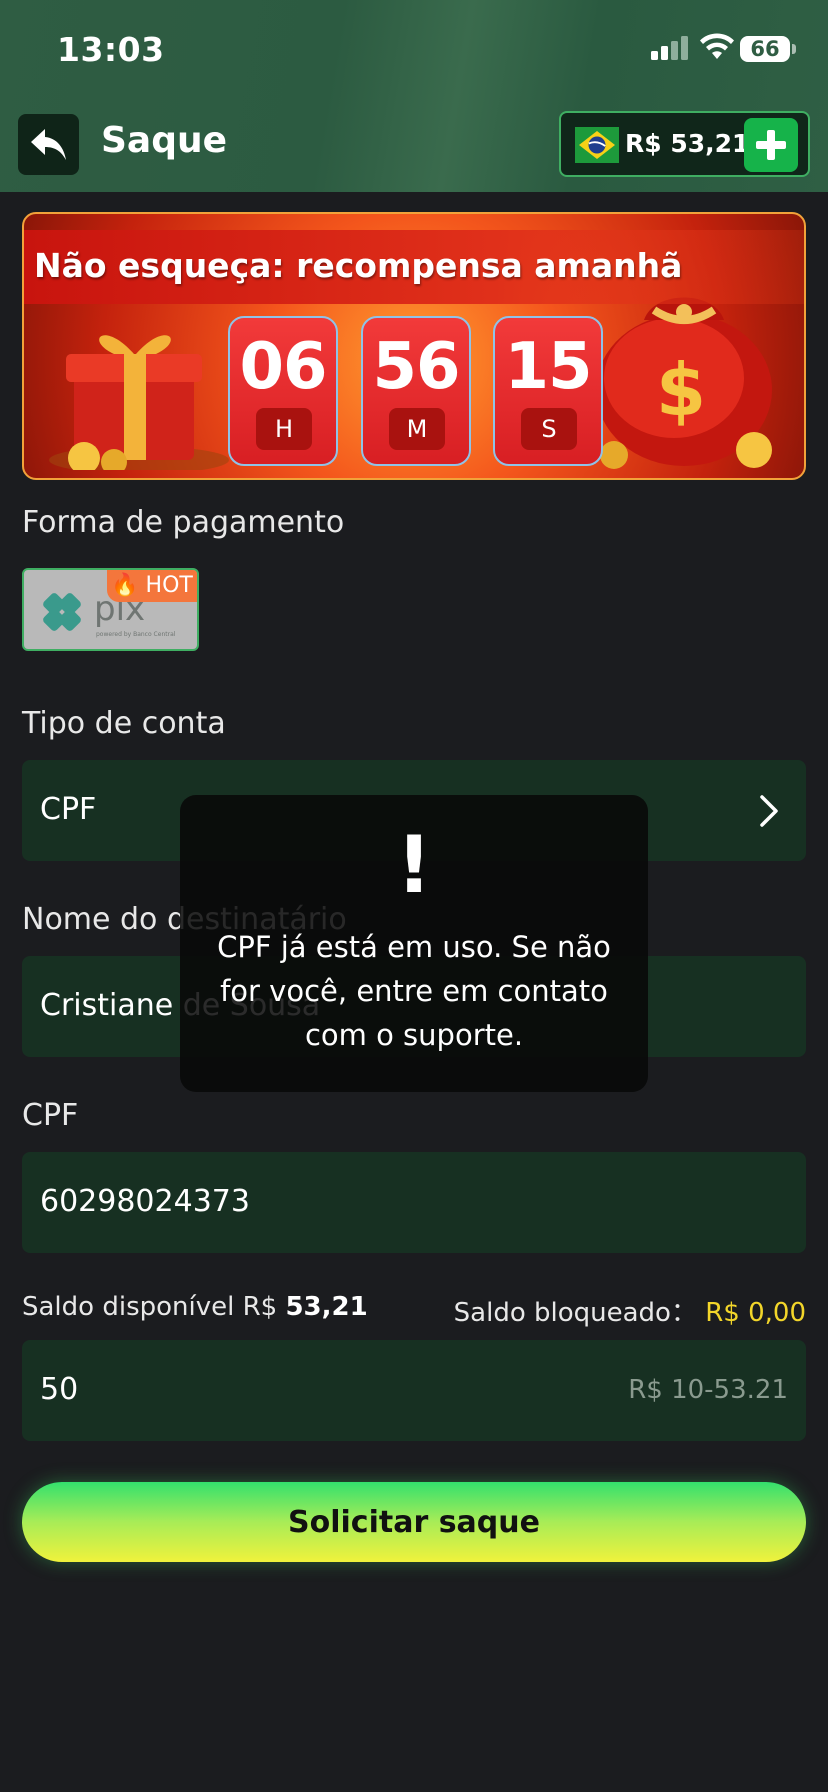 The height and width of the screenshot is (1792, 828). Describe the element at coordinates (124, 723) in the screenshot. I see `account-type-label: Tipo de conta` at that location.